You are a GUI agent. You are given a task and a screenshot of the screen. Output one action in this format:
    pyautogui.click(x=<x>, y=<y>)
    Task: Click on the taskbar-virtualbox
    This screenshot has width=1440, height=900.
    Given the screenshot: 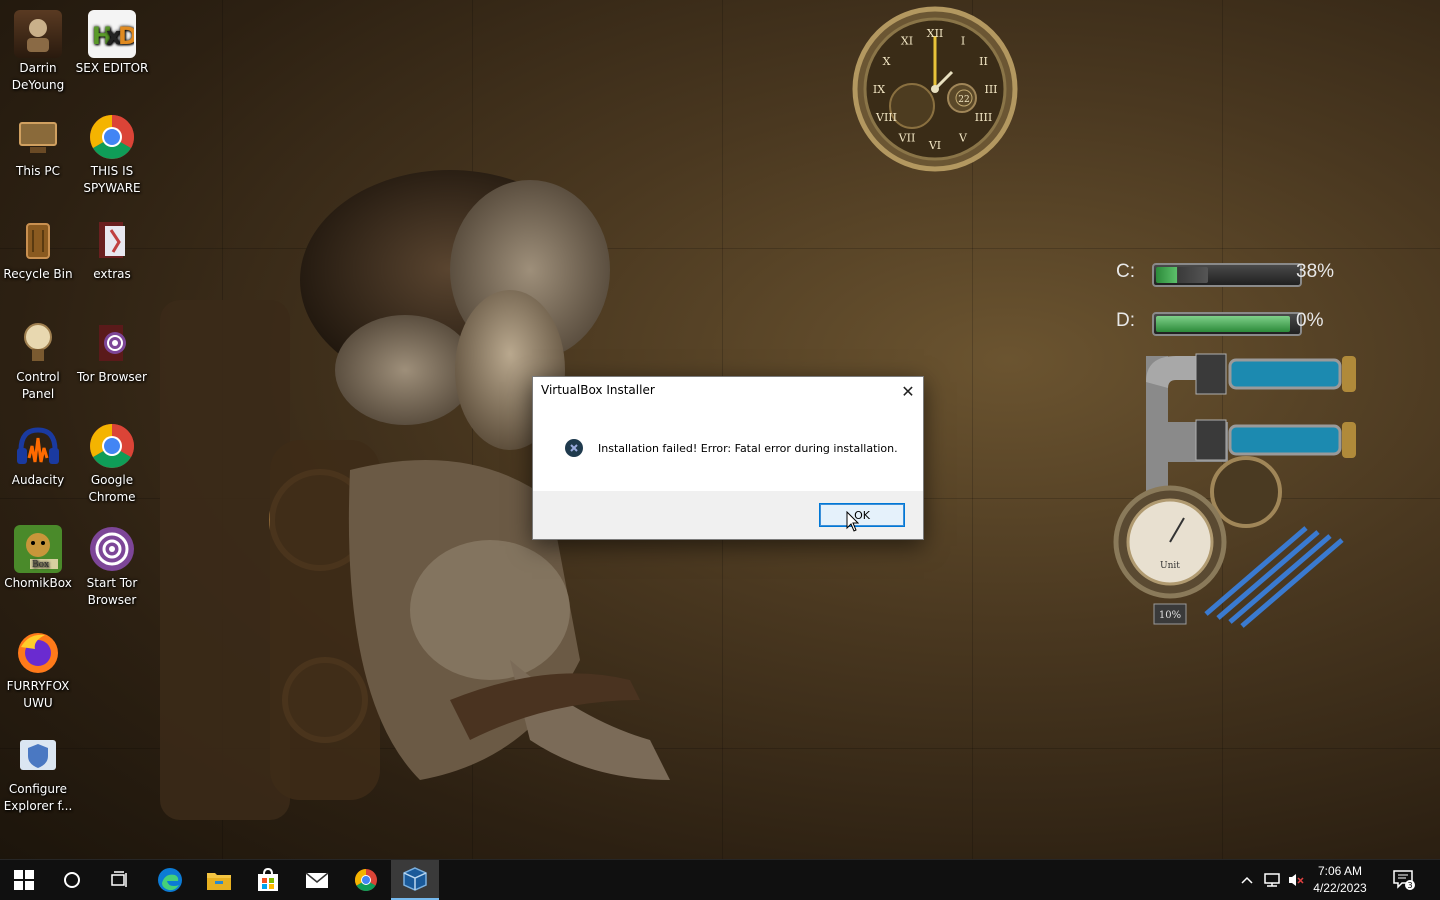 What is the action you would take?
    pyautogui.click(x=415, y=880)
    